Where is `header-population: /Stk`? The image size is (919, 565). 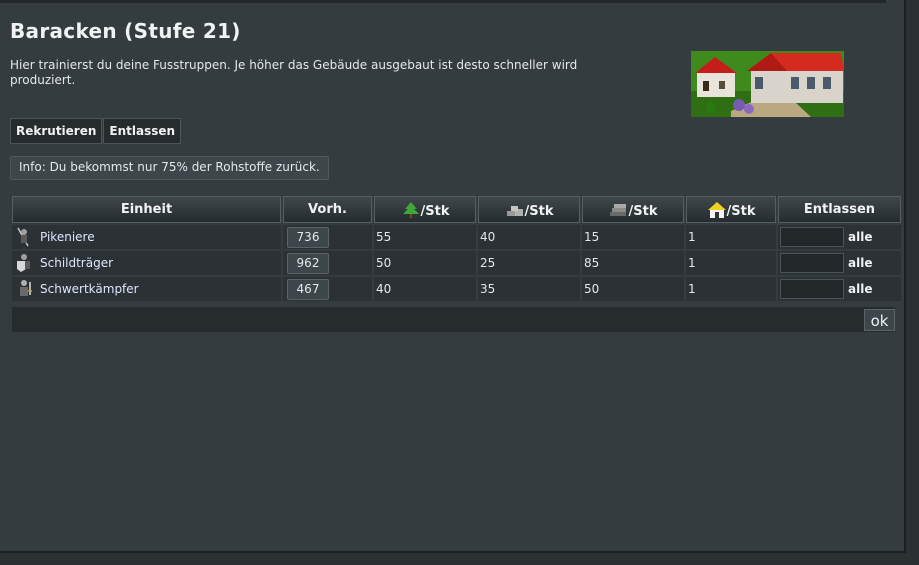
header-population: /Stk is located at coordinates (731, 209).